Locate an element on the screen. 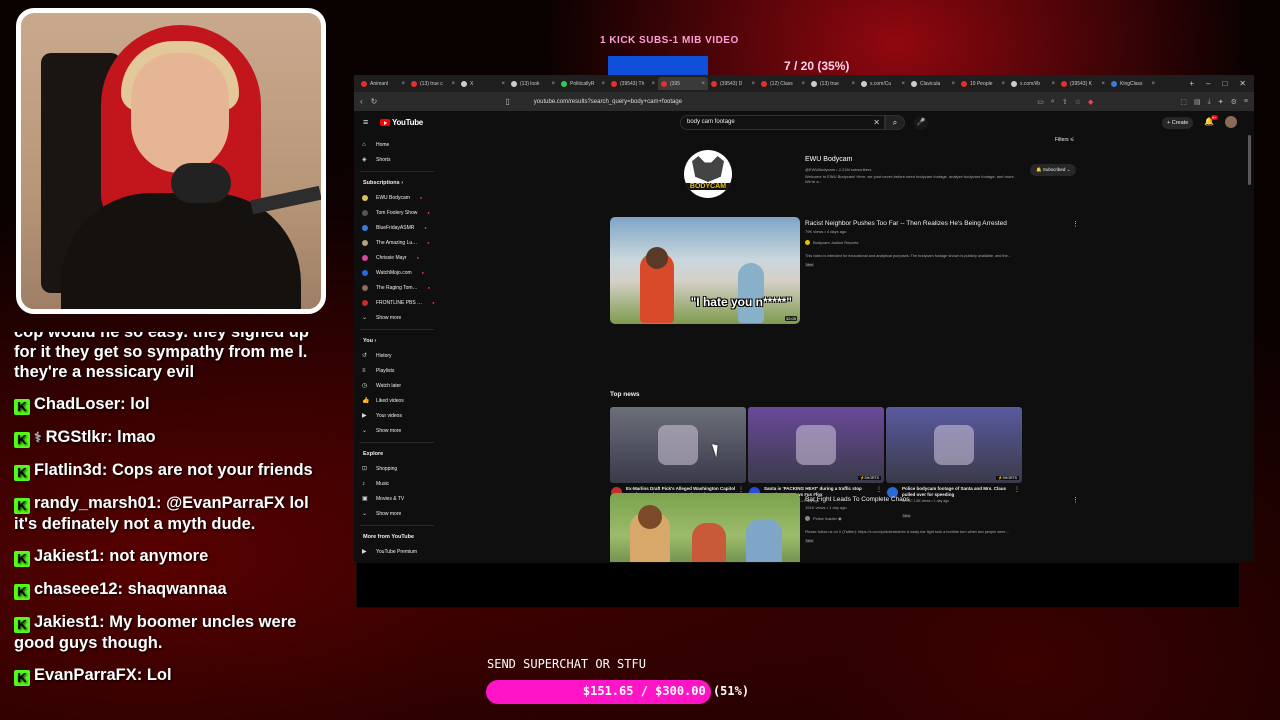 The width and height of the screenshot is (1280, 720). video-title: Bar Fight Leads To Complete Chaos is located at coordinates (935, 499).